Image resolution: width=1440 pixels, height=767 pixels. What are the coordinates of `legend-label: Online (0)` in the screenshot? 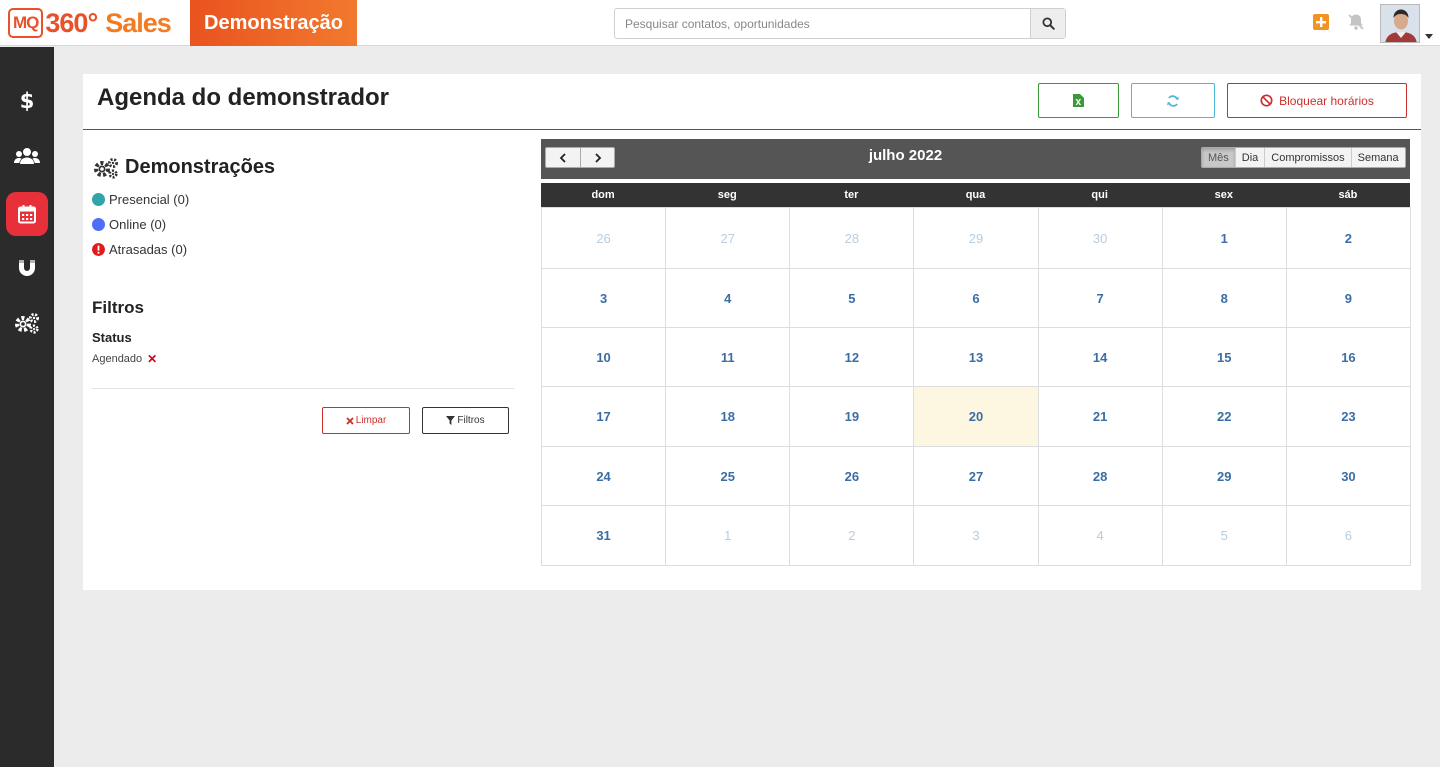 It's located at (138, 224).